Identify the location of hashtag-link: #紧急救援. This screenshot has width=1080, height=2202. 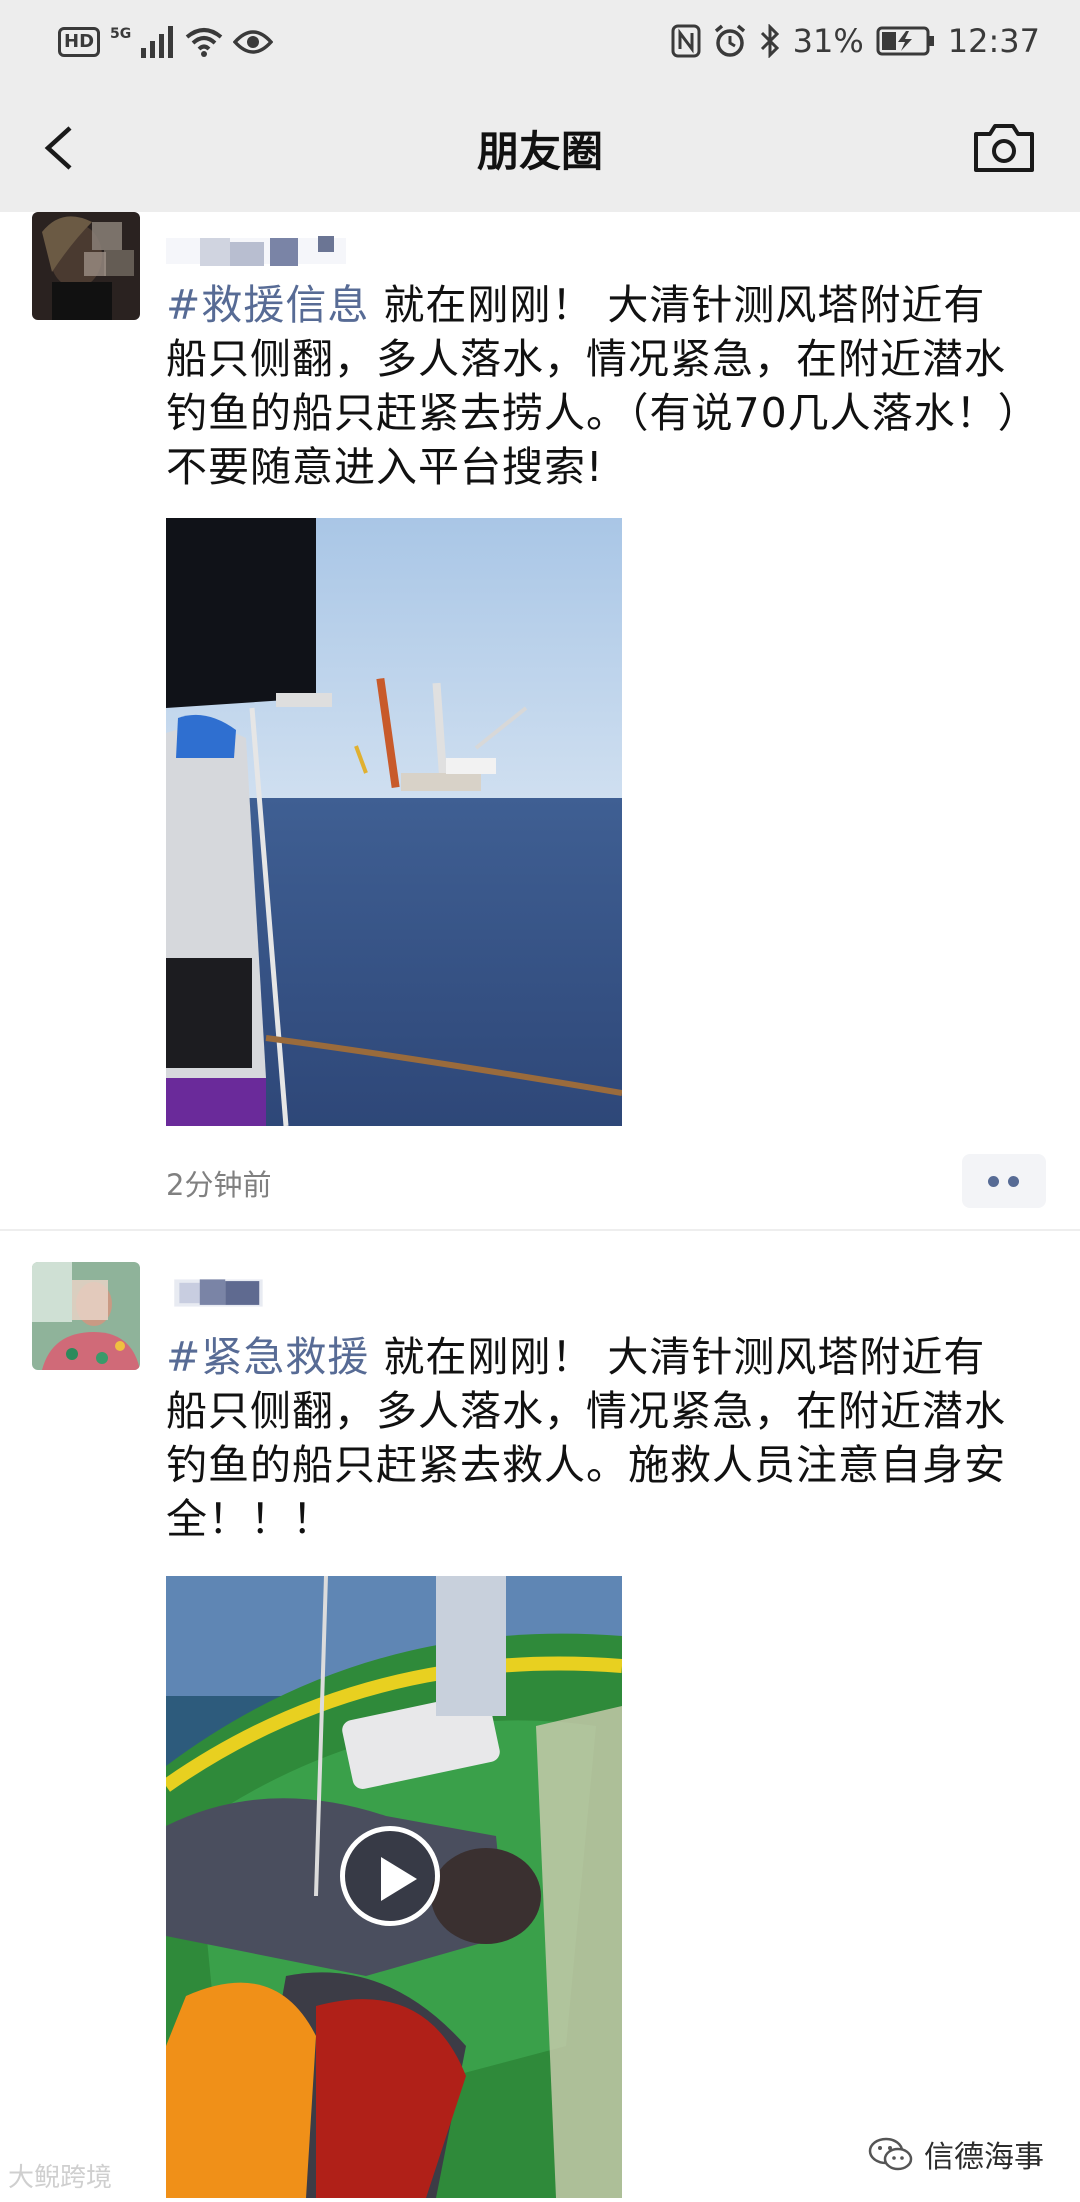
(267, 1357).